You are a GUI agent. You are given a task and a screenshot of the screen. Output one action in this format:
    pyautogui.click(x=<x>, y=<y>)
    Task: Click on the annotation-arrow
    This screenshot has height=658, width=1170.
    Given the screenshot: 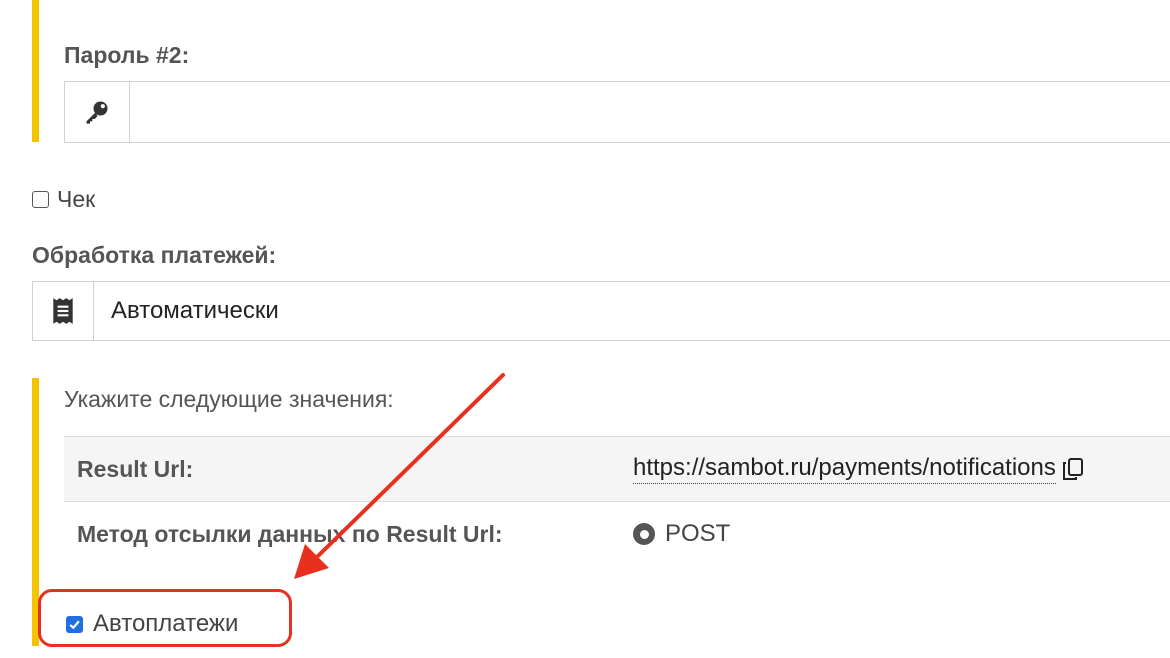 What is the action you would take?
    pyautogui.click(x=399, y=476)
    